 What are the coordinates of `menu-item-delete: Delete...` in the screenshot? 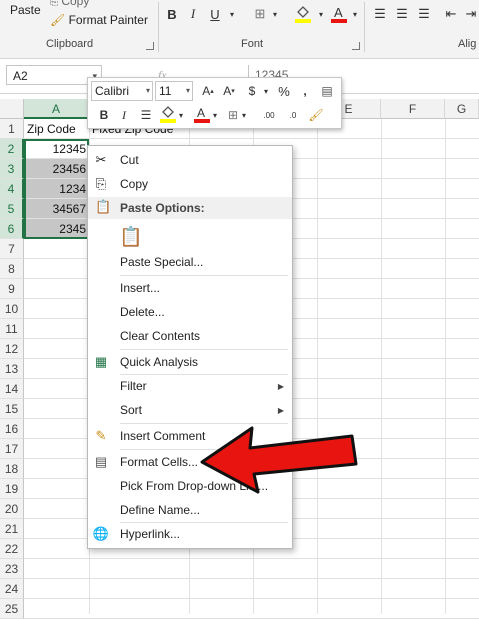 It's located at (190, 312).